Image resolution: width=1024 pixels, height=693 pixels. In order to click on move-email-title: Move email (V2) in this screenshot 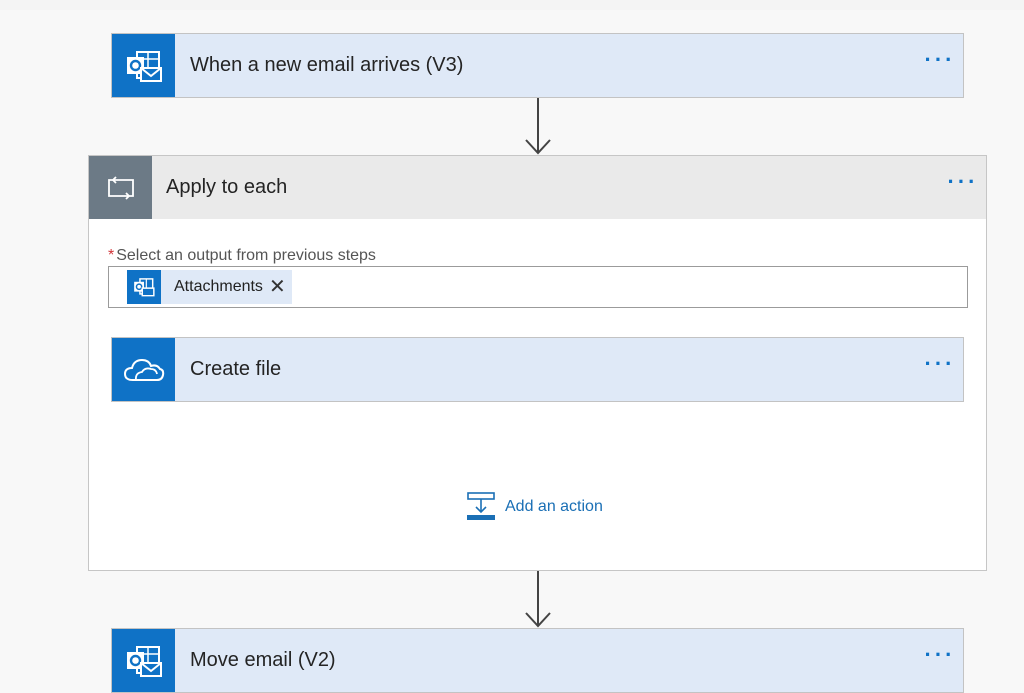, I will do `click(263, 660)`.